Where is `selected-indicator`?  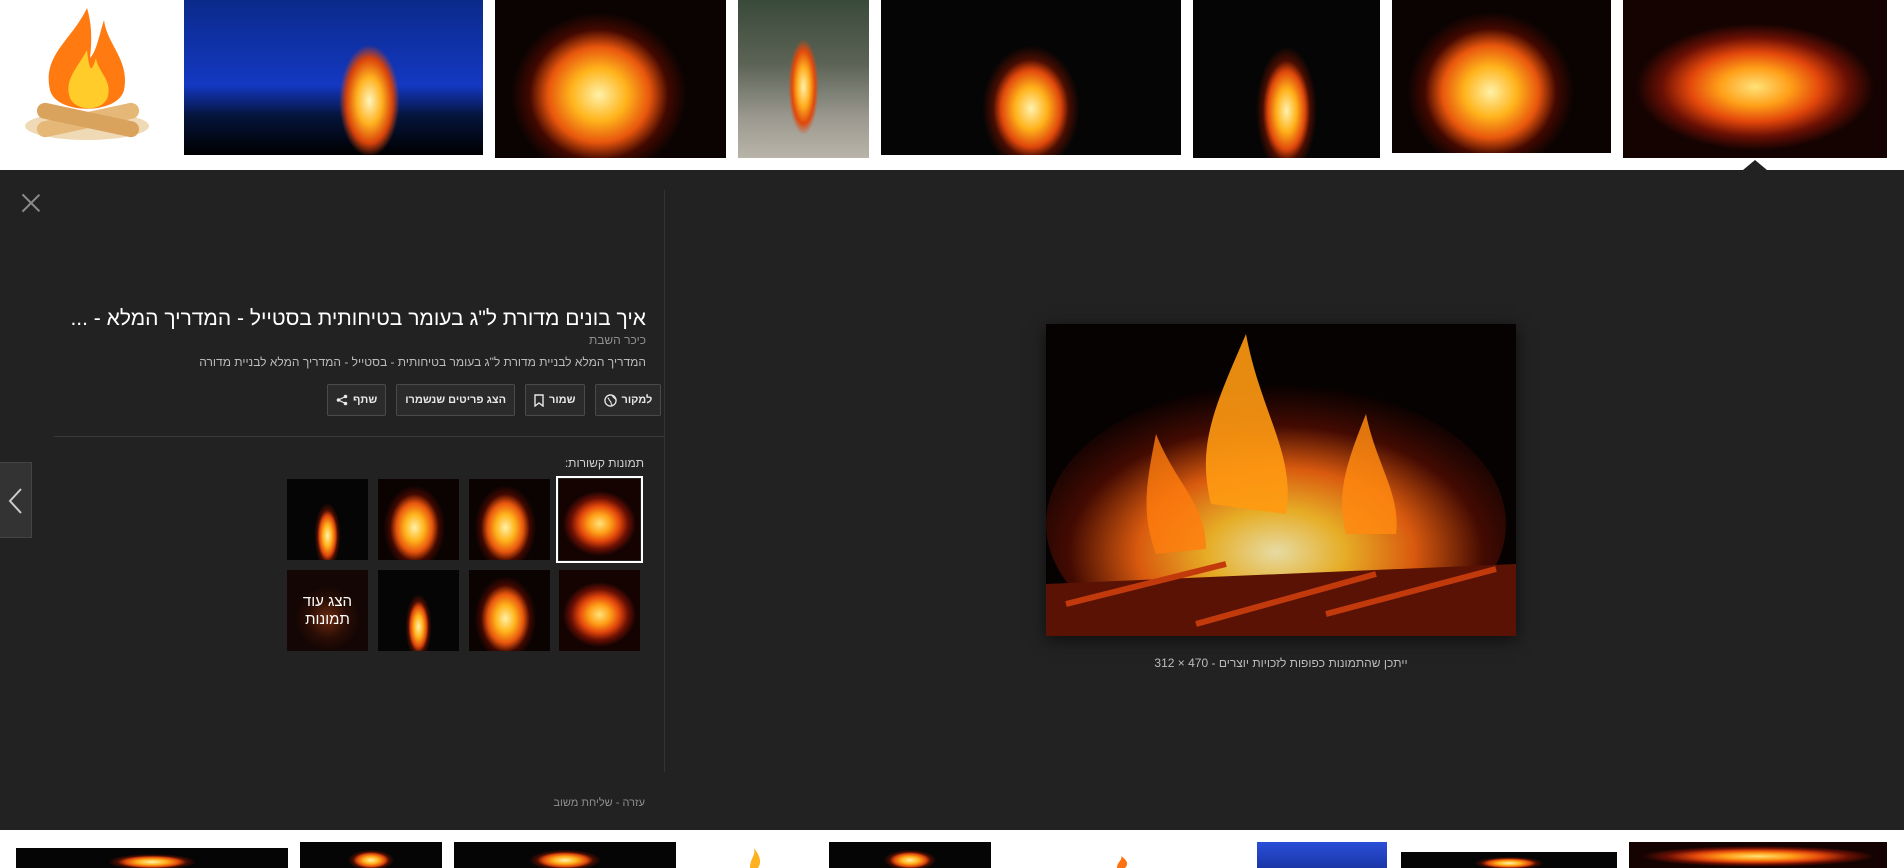 selected-indicator is located at coordinates (1755, 165).